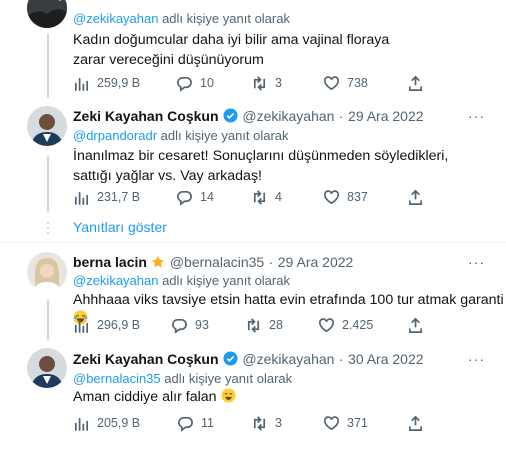 This screenshot has width=506, height=449. I want to click on reply-context: @bernalacin35 adlı kişiye yanıt olarak, so click(182, 378).